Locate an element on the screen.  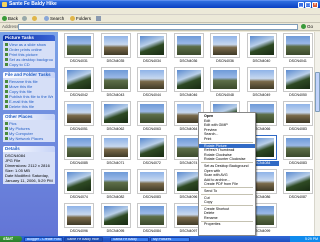
go-arrow-icon is located at coordinates (303, 26).